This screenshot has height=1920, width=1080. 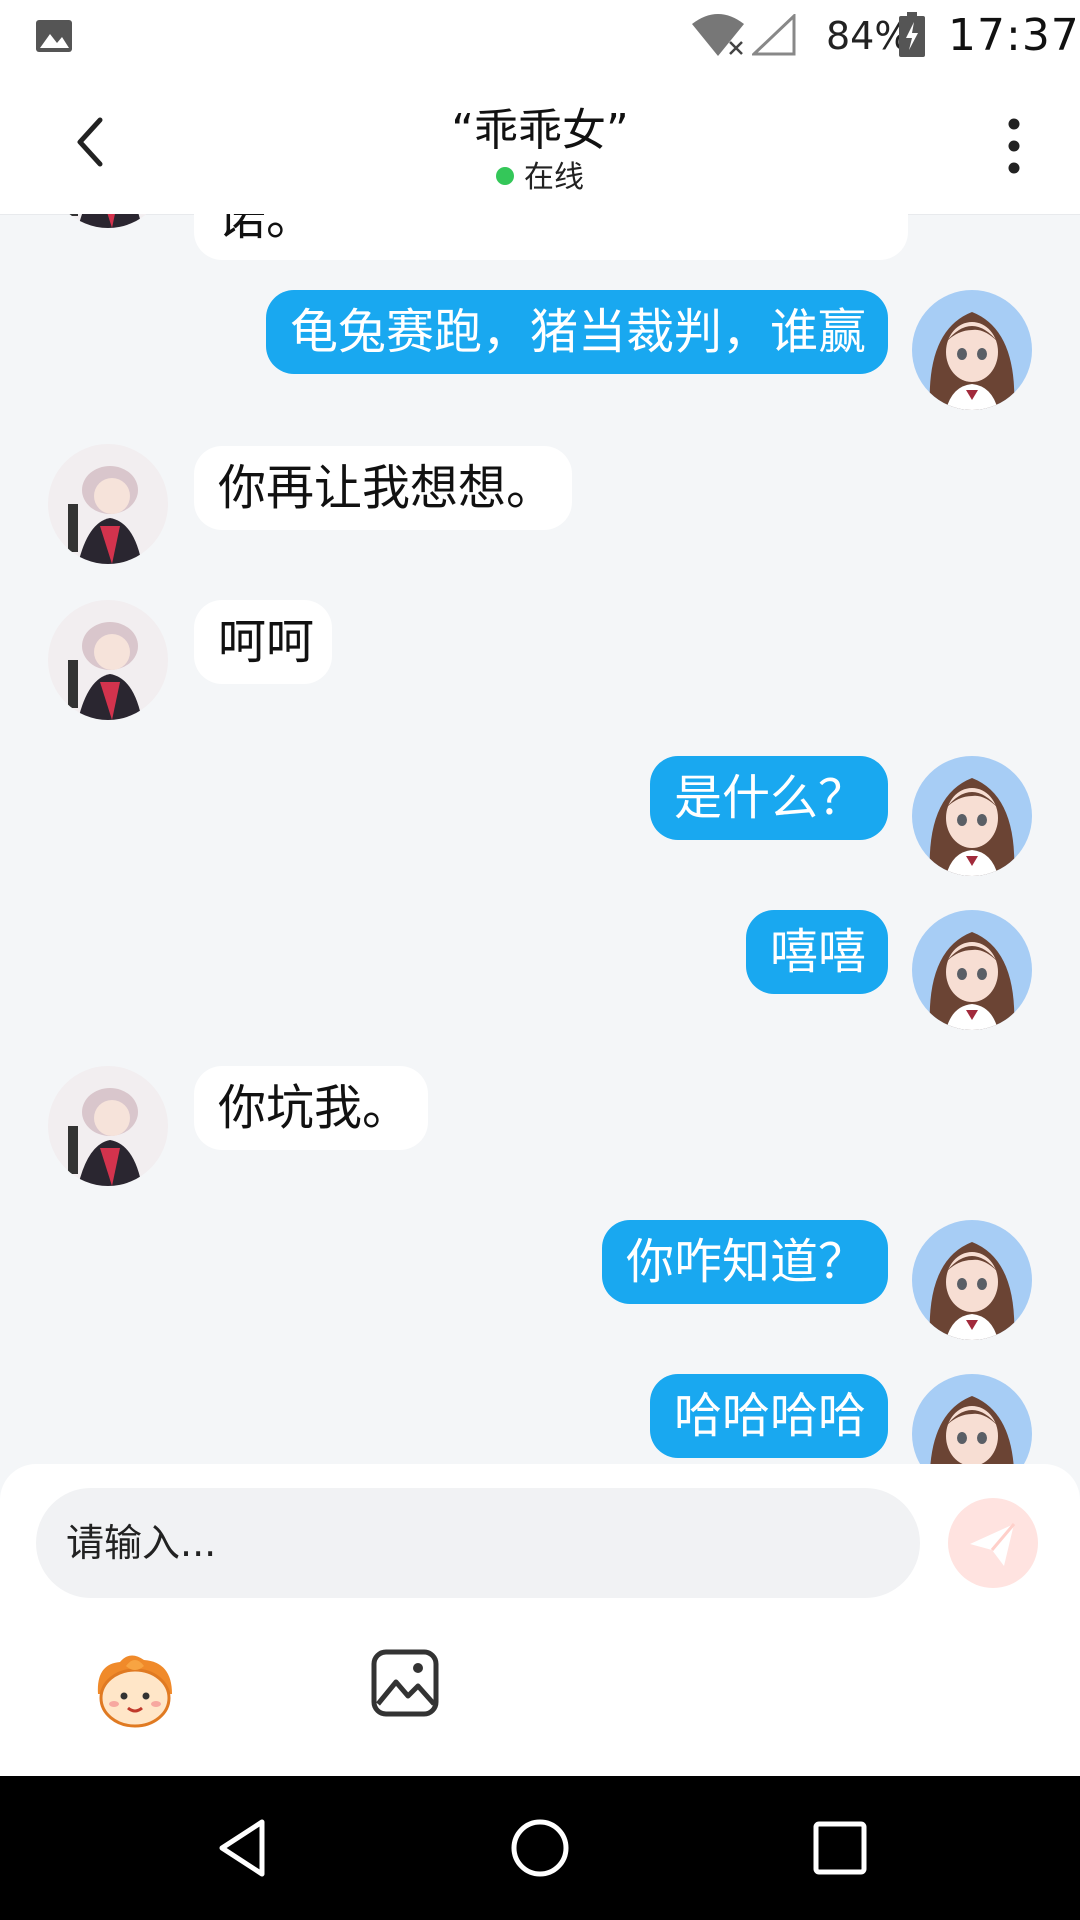 What do you see at coordinates (54, 36) in the screenshot?
I see `gallery-icon` at bounding box center [54, 36].